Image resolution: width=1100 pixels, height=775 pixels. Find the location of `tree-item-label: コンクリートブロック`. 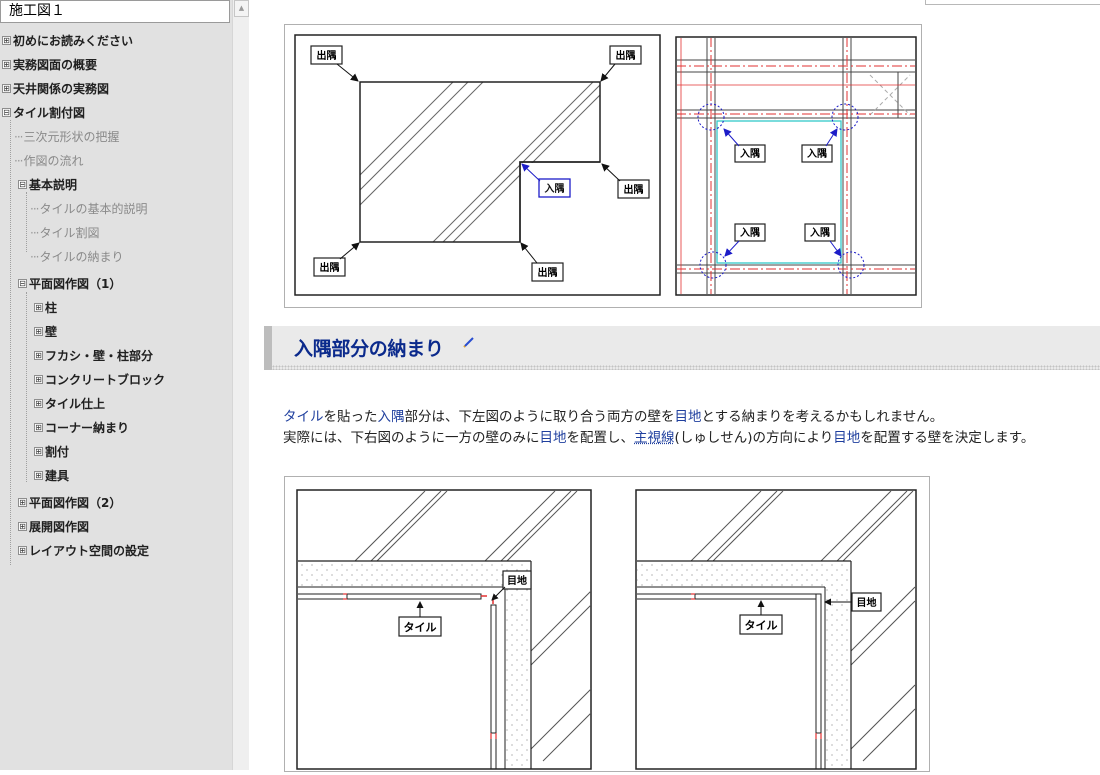

tree-item-label: コンクリートブロック is located at coordinates (105, 380).